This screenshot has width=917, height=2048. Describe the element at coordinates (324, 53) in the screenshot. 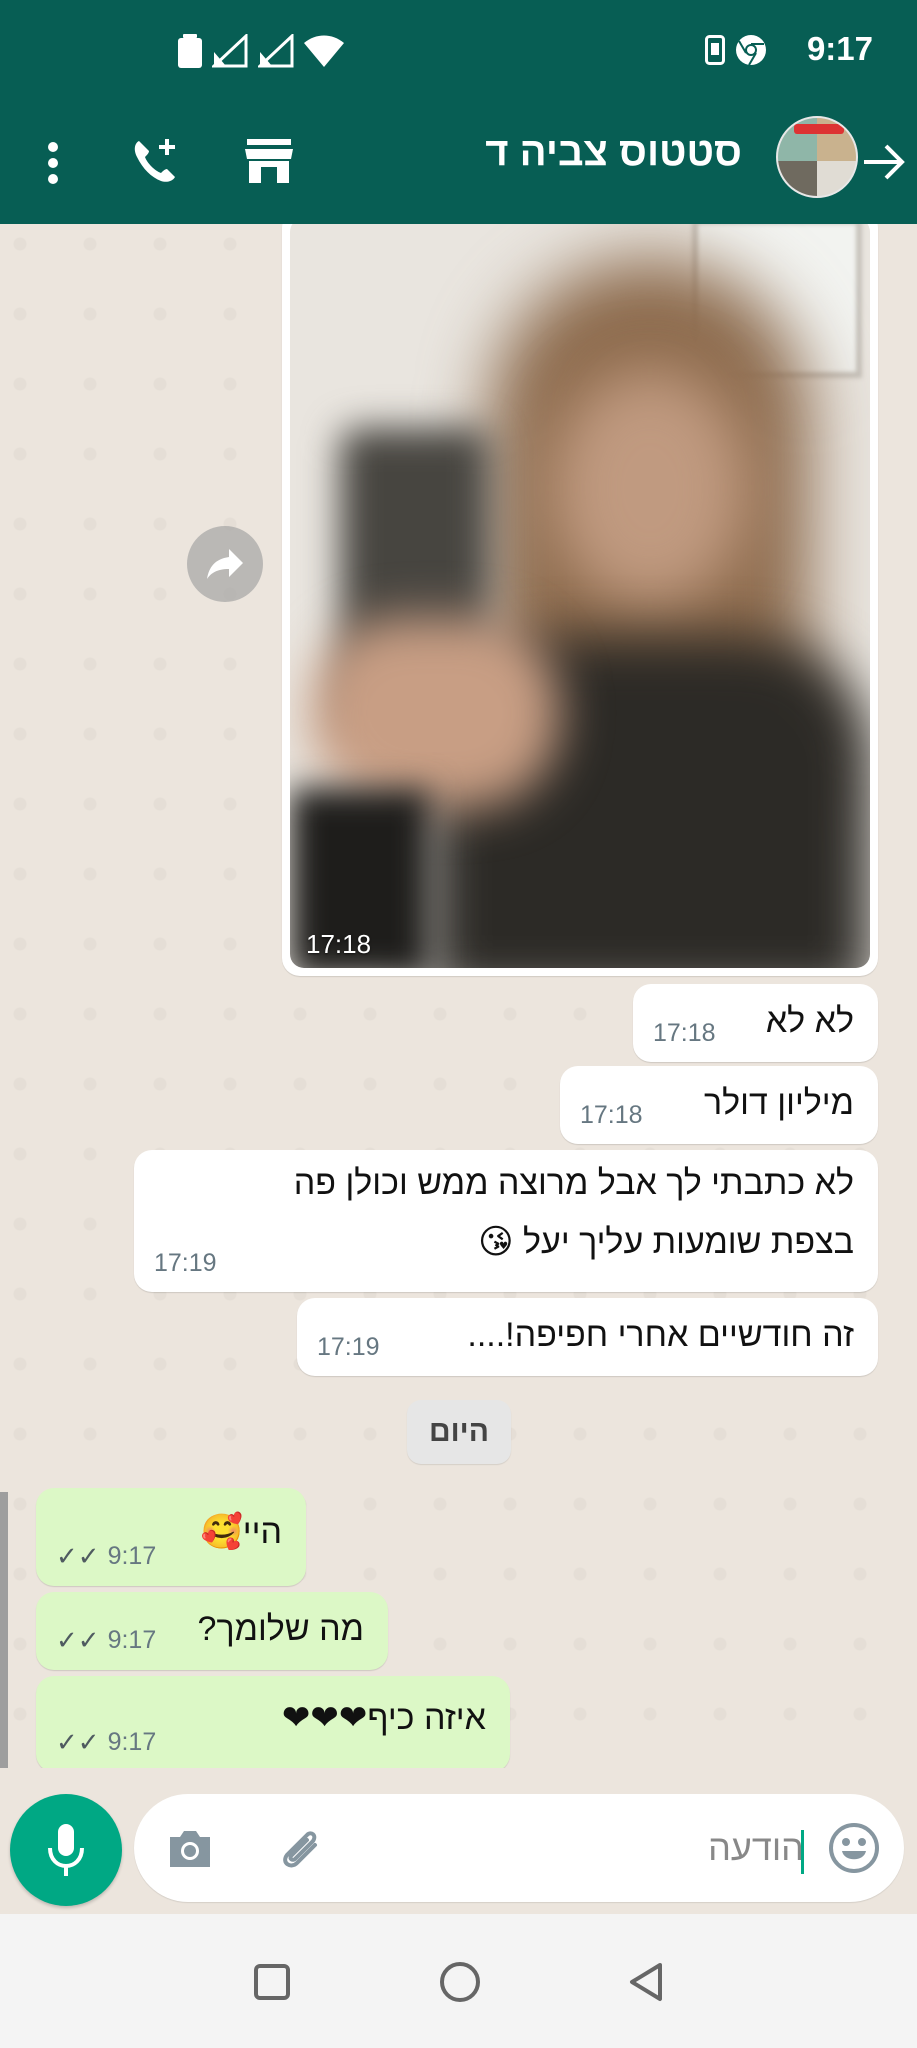

I see `wifi-icon` at that location.